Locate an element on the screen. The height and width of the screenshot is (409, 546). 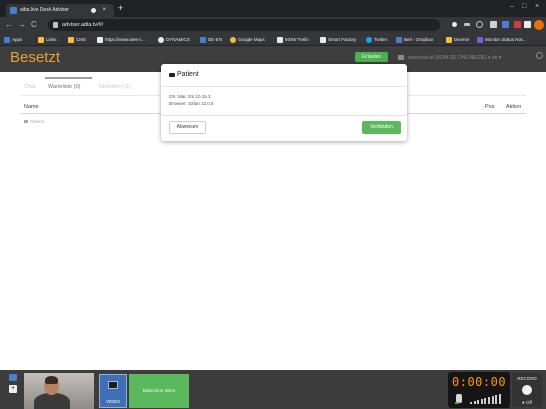
tab-title: aiba.live Desk Adviser is located at coordinates (44, 10).